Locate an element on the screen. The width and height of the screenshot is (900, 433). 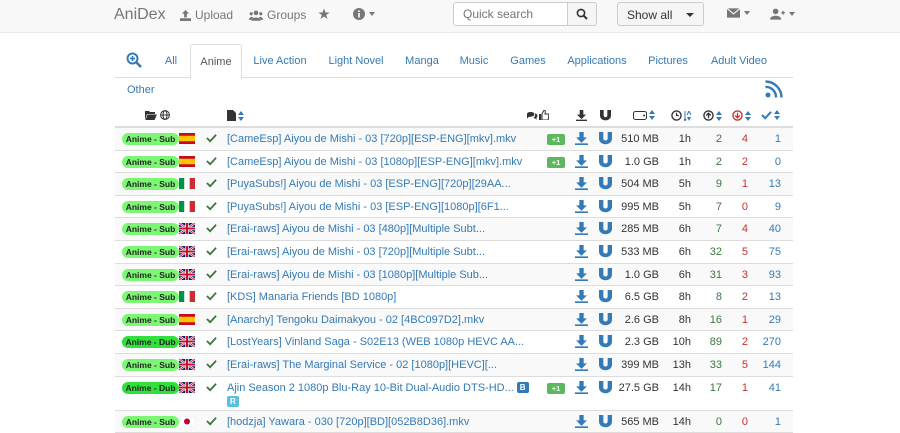
sort-comments-button is located at coordinates (538, 115).